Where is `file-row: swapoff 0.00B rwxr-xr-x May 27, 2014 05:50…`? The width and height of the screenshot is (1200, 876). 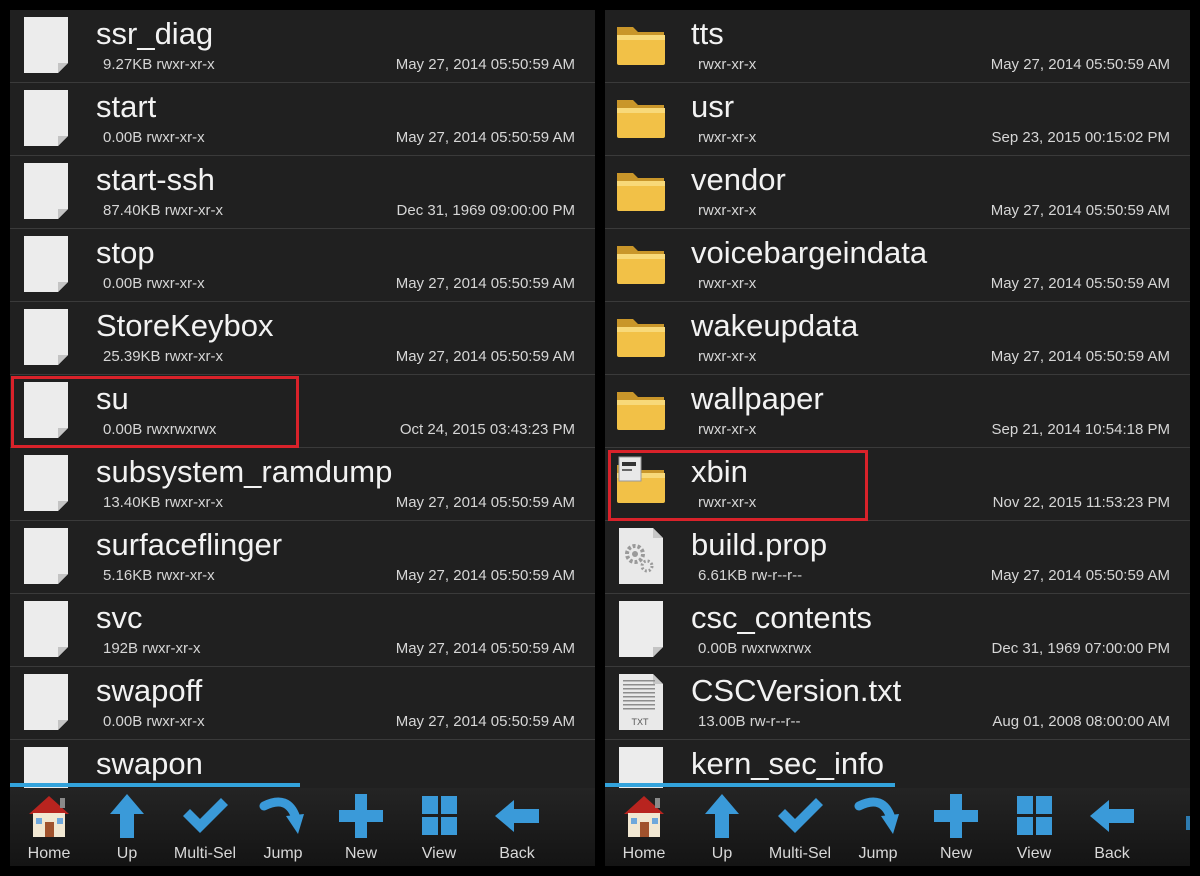 file-row: swapoff 0.00B rwxr-xr-x May 27, 2014 05:50… is located at coordinates (302, 703).